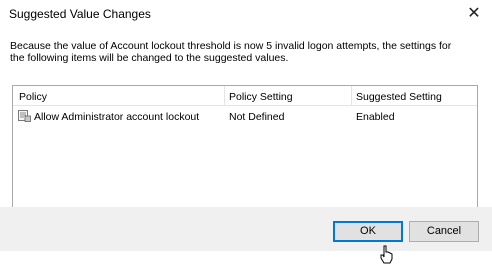 The width and height of the screenshot is (492, 265). Describe the element at coordinates (24, 116) in the screenshot. I see `policy-icon` at that location.